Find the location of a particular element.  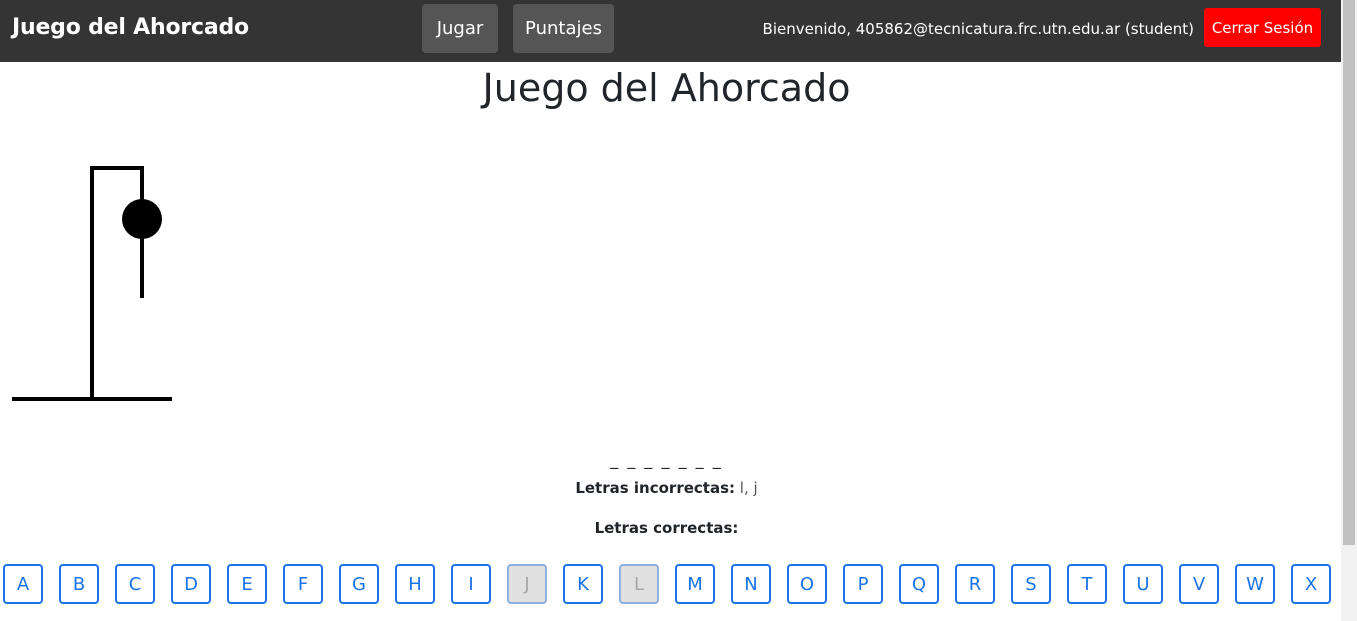

wrong-letters-label: Letras incorrectas: is located at coordinates (655, 488).